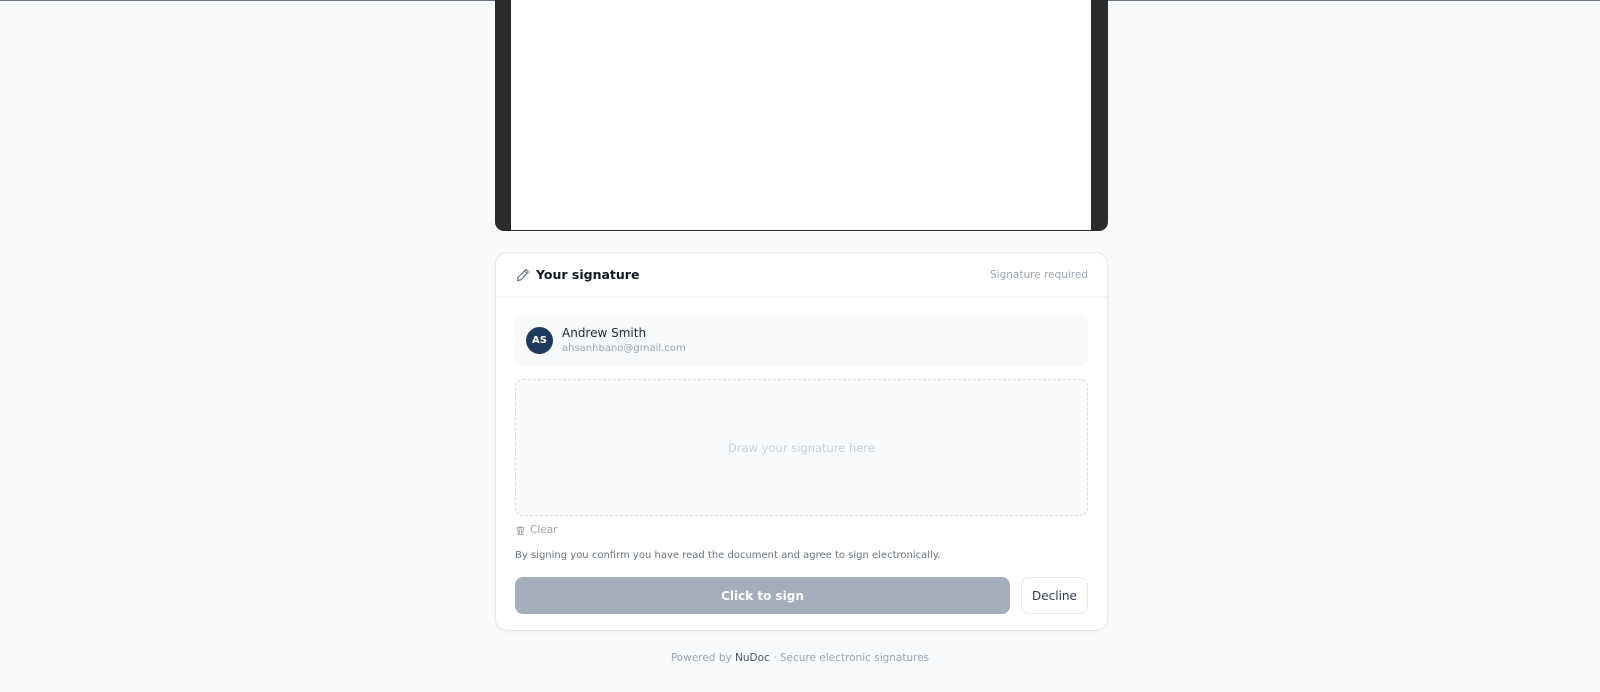  Describe the element at coordinates (701, 658) in the screenshot. I see `footer-prefix: Powered by` at that location.